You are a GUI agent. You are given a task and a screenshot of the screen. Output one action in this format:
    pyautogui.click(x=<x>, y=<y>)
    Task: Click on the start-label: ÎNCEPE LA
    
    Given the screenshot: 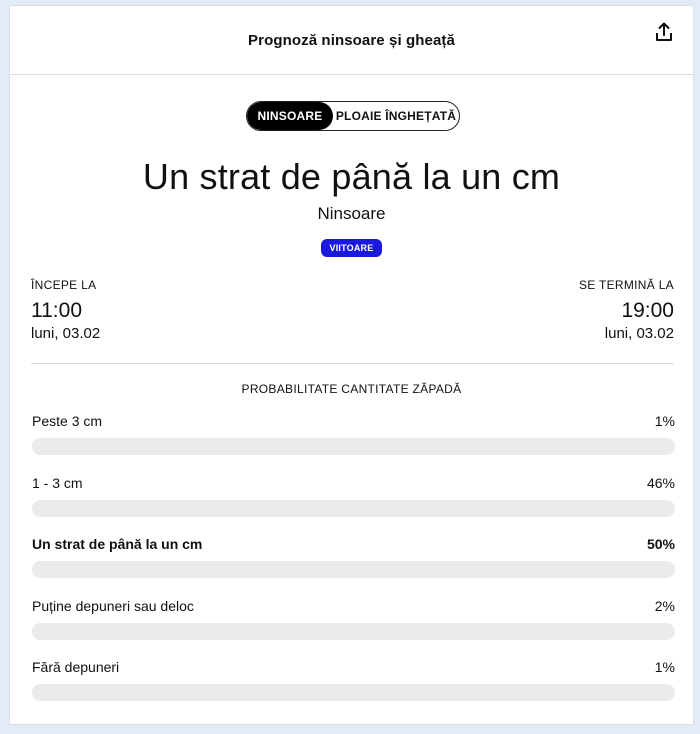 What is the action you would take?
    pyautogui.click(x=64, y=285)
    